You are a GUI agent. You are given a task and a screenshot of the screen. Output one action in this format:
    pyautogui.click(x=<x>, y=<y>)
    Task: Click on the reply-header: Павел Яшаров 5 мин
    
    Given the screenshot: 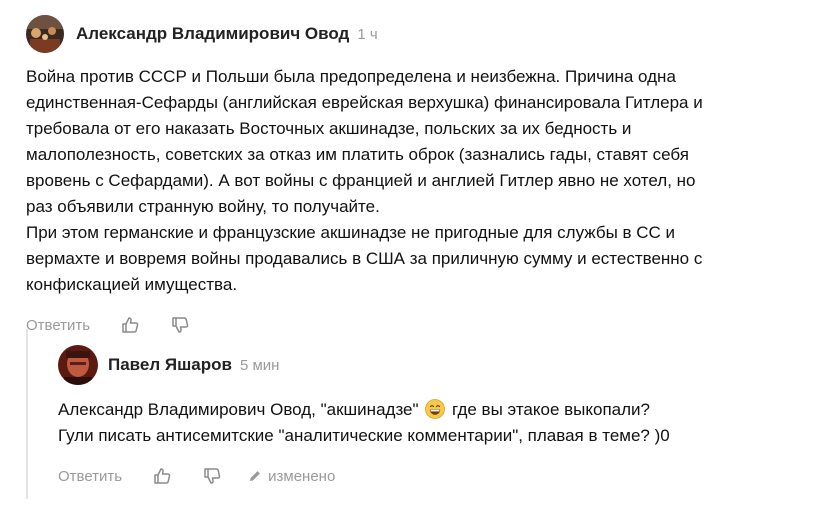 What is the action you would take?
    pyautogui.click(x=438, y=365)
    